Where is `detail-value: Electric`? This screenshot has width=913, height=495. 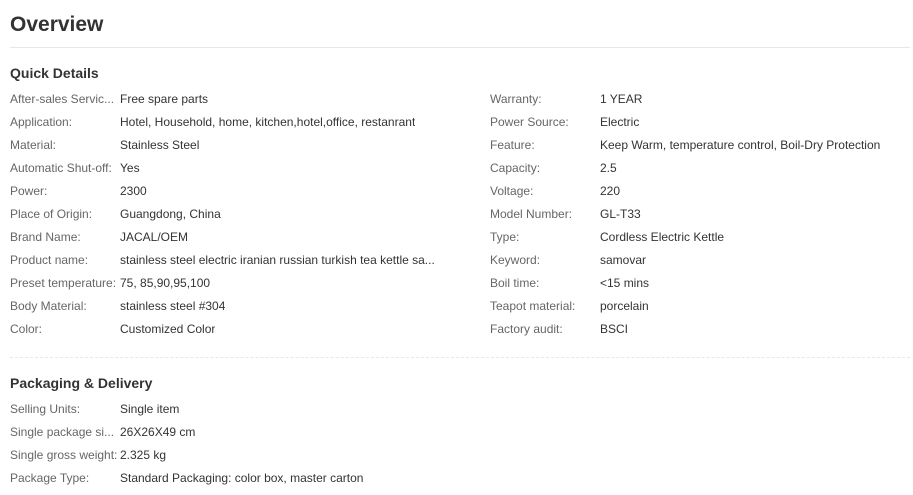 detail-value: Electric is located at coordinates (620, 122).